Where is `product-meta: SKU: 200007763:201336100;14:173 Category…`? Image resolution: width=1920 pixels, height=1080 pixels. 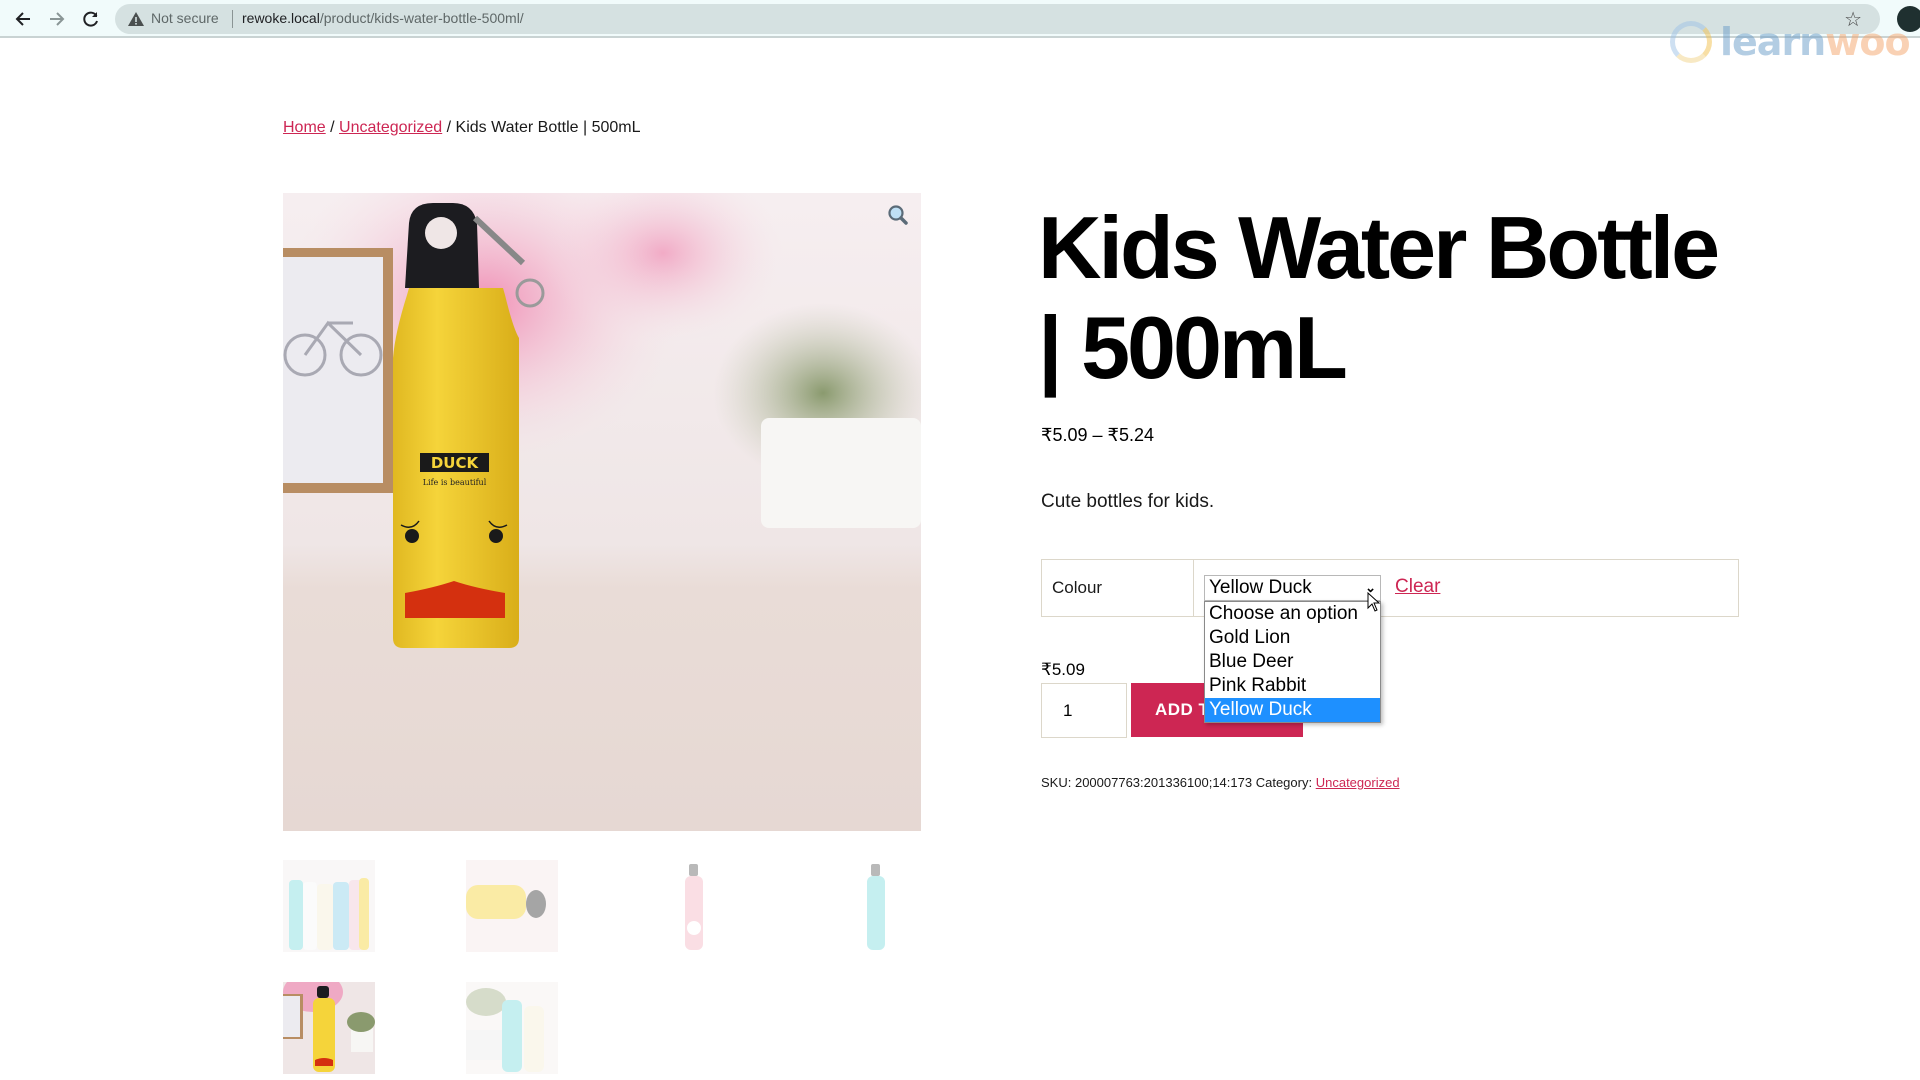
product-meta: SKU: 200007763:201336100;14:173 Category… is located at coordinates (1220, 782).